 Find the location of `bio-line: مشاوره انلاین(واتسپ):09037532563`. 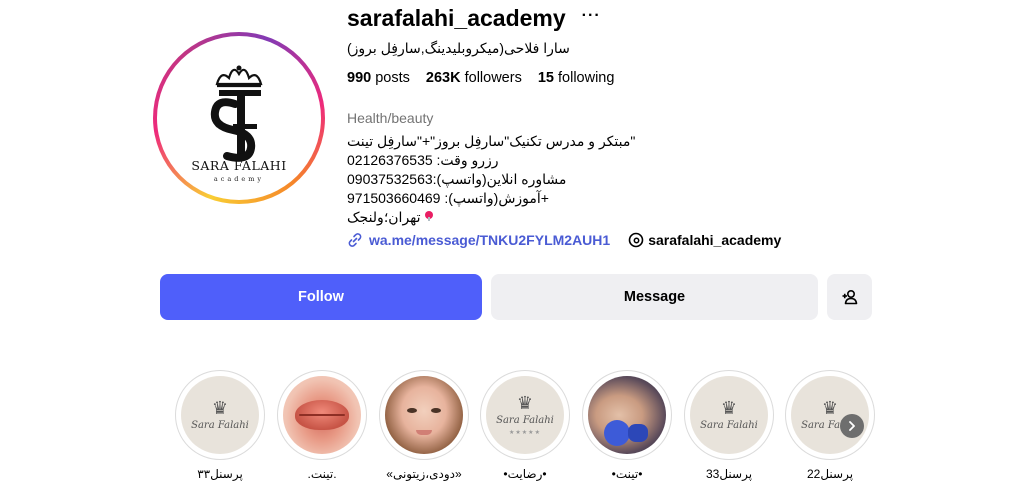

bio-line: مشاوره انلاین(واتسپ):09037532563 is located at coordinates (457, 179).